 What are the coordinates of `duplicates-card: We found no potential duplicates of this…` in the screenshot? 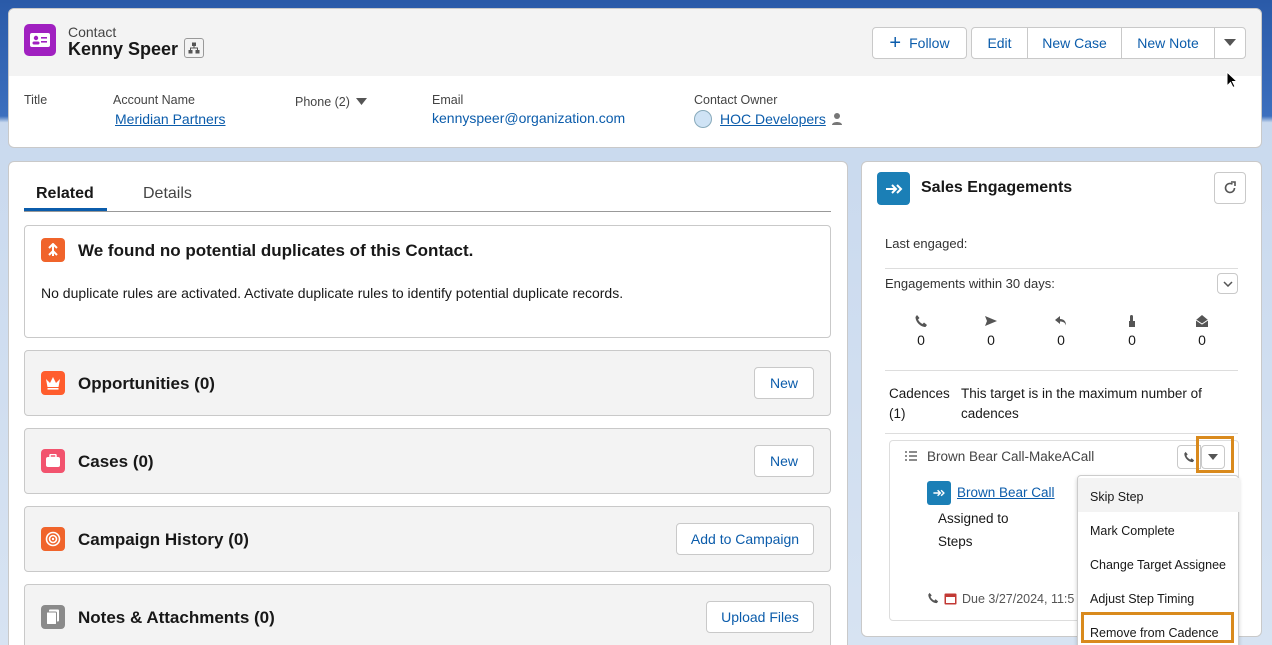 It's located at (427, 281).